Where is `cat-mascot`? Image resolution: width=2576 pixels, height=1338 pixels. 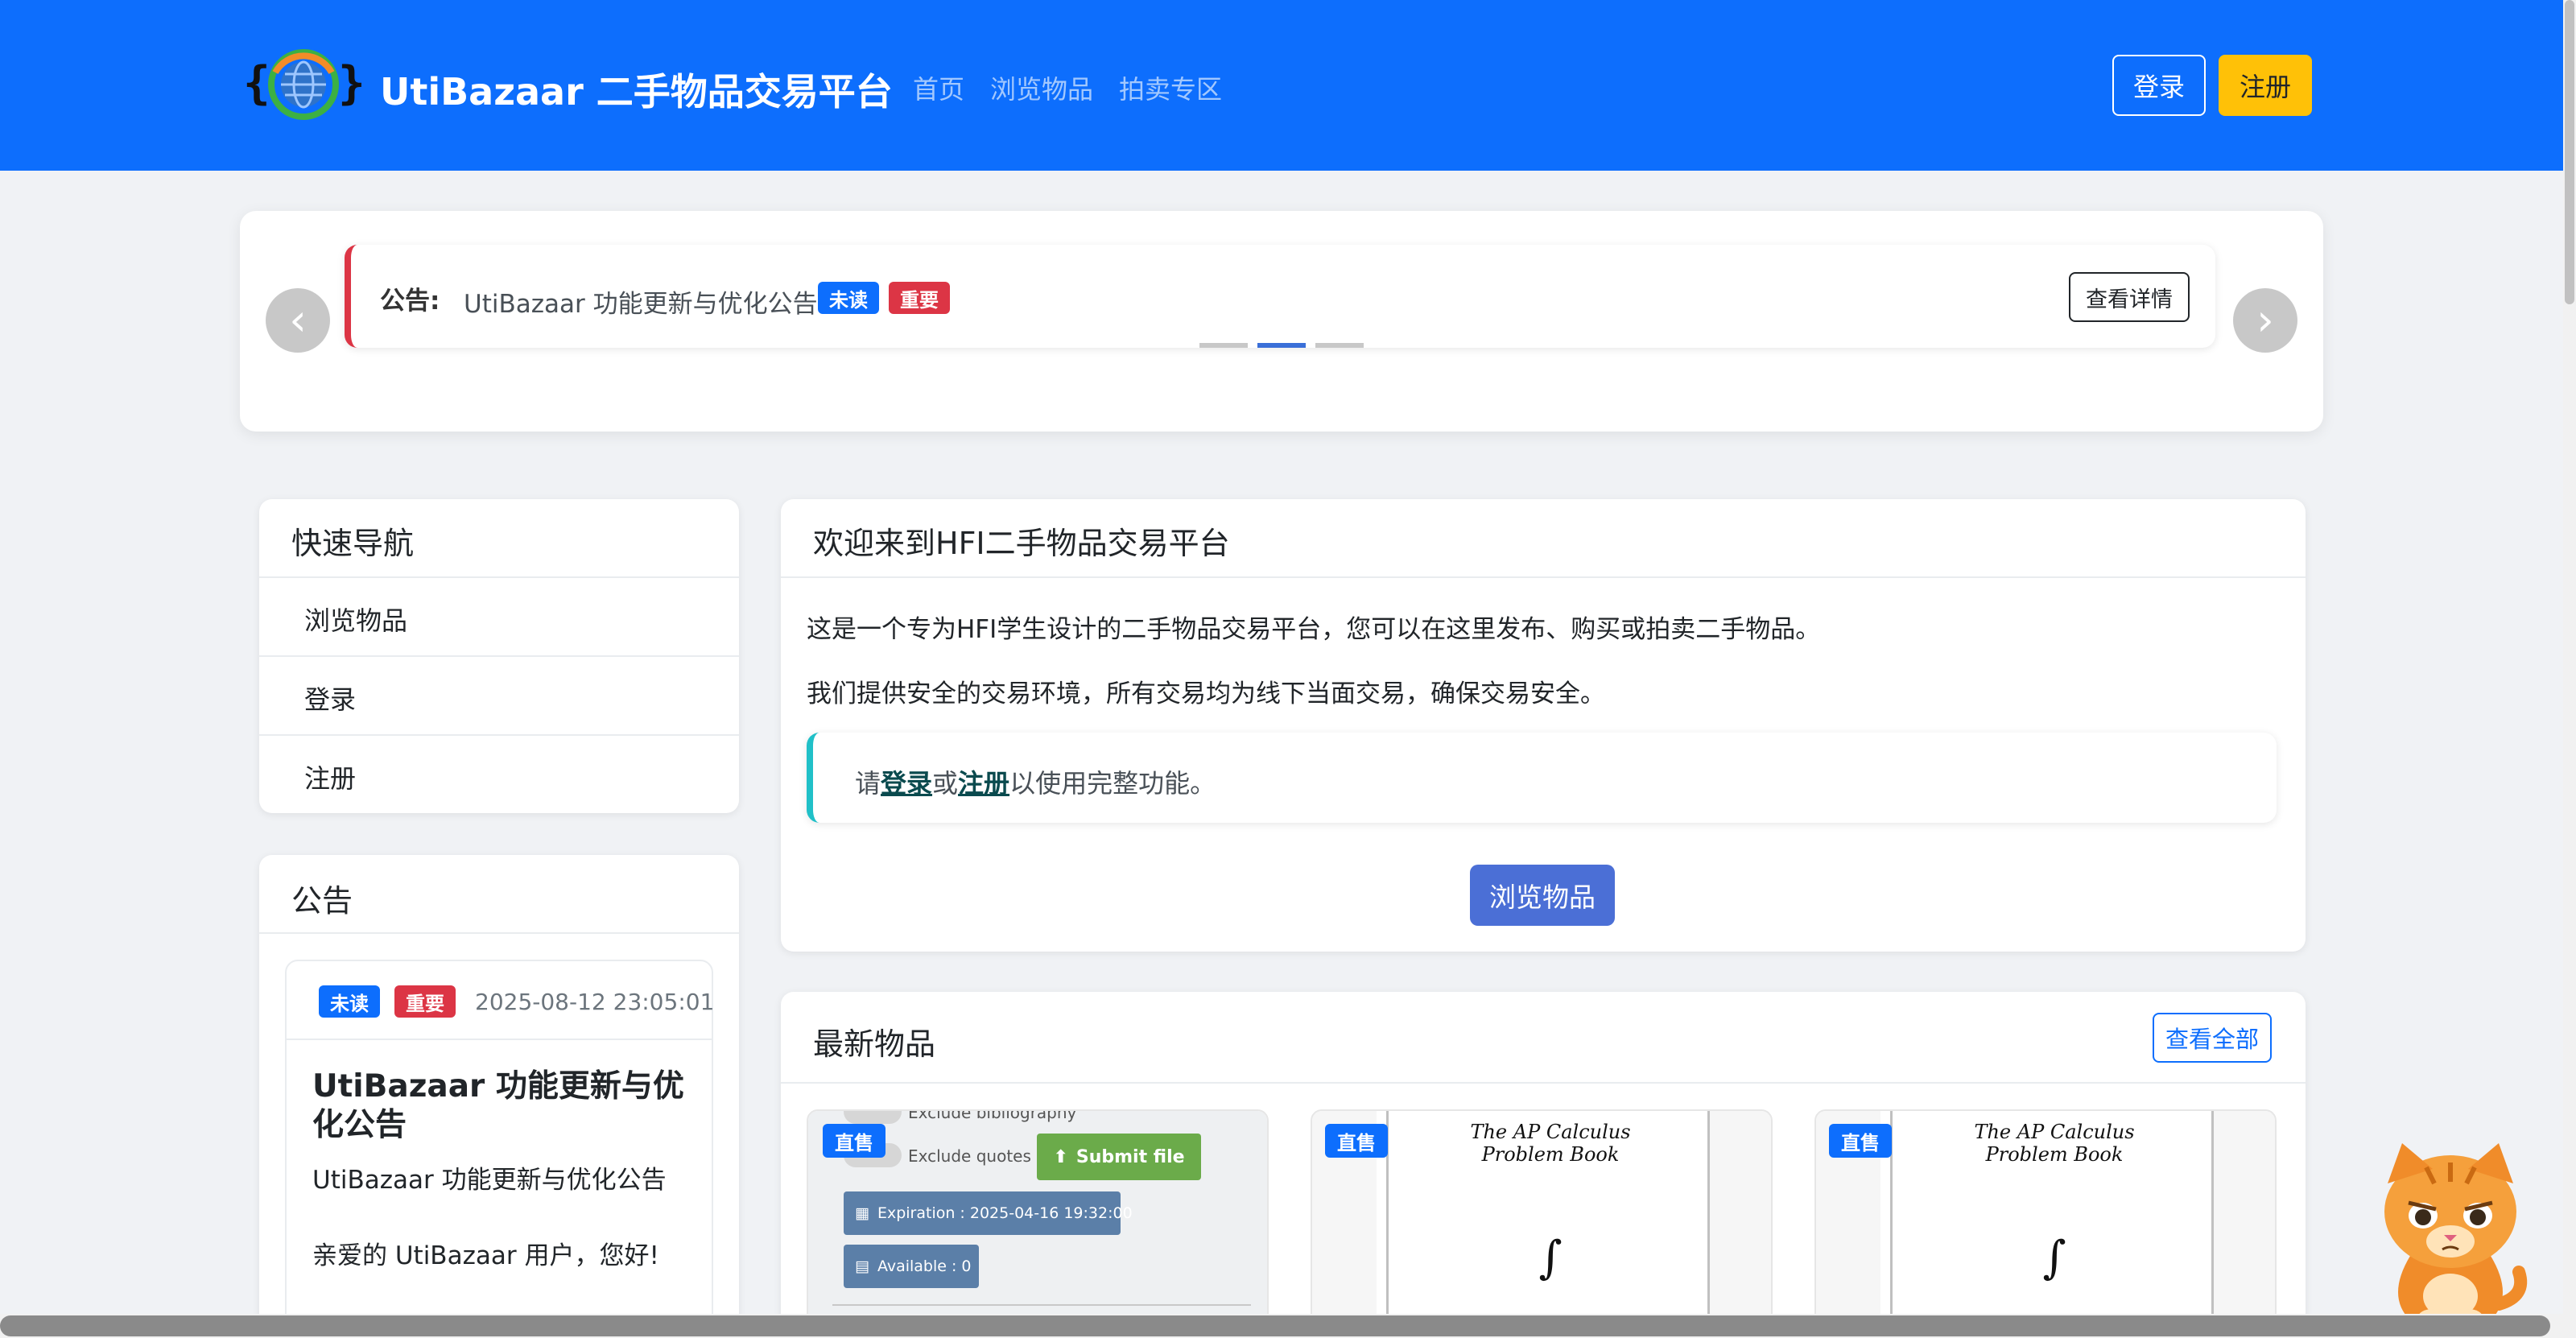
cat-mascot is located at coordinates (2450, 1231).